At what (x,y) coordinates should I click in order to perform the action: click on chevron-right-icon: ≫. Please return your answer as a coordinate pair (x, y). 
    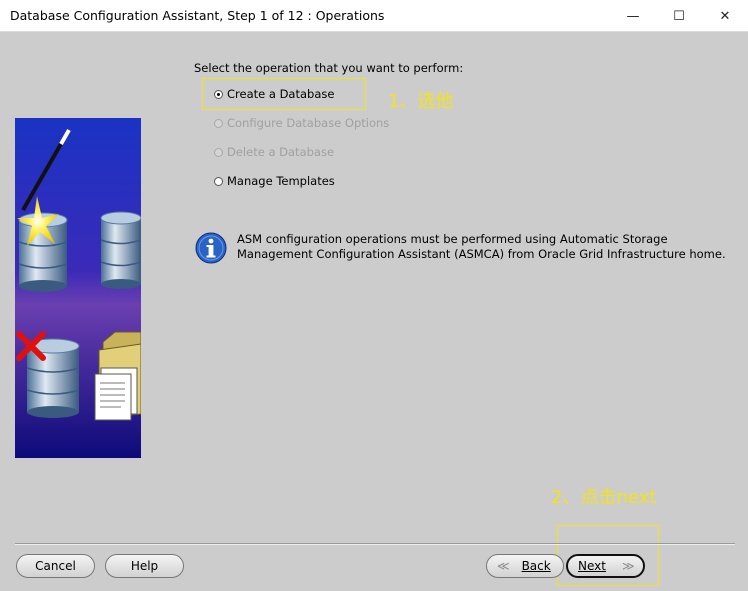
    Looking at the image, I should click on (628, 566).